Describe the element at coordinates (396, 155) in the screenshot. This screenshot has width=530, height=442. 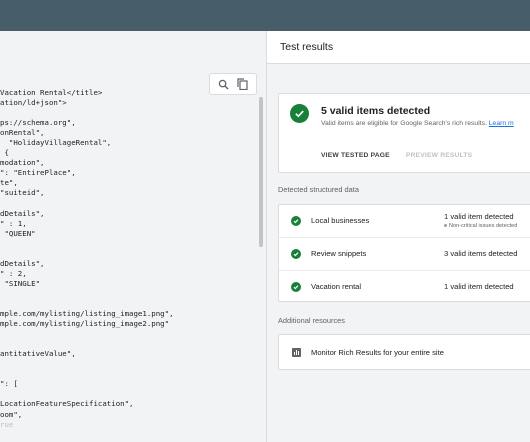
I see `summary-actions: VIEW TESTED PAGE PREVIEW RESULTS` at that location.